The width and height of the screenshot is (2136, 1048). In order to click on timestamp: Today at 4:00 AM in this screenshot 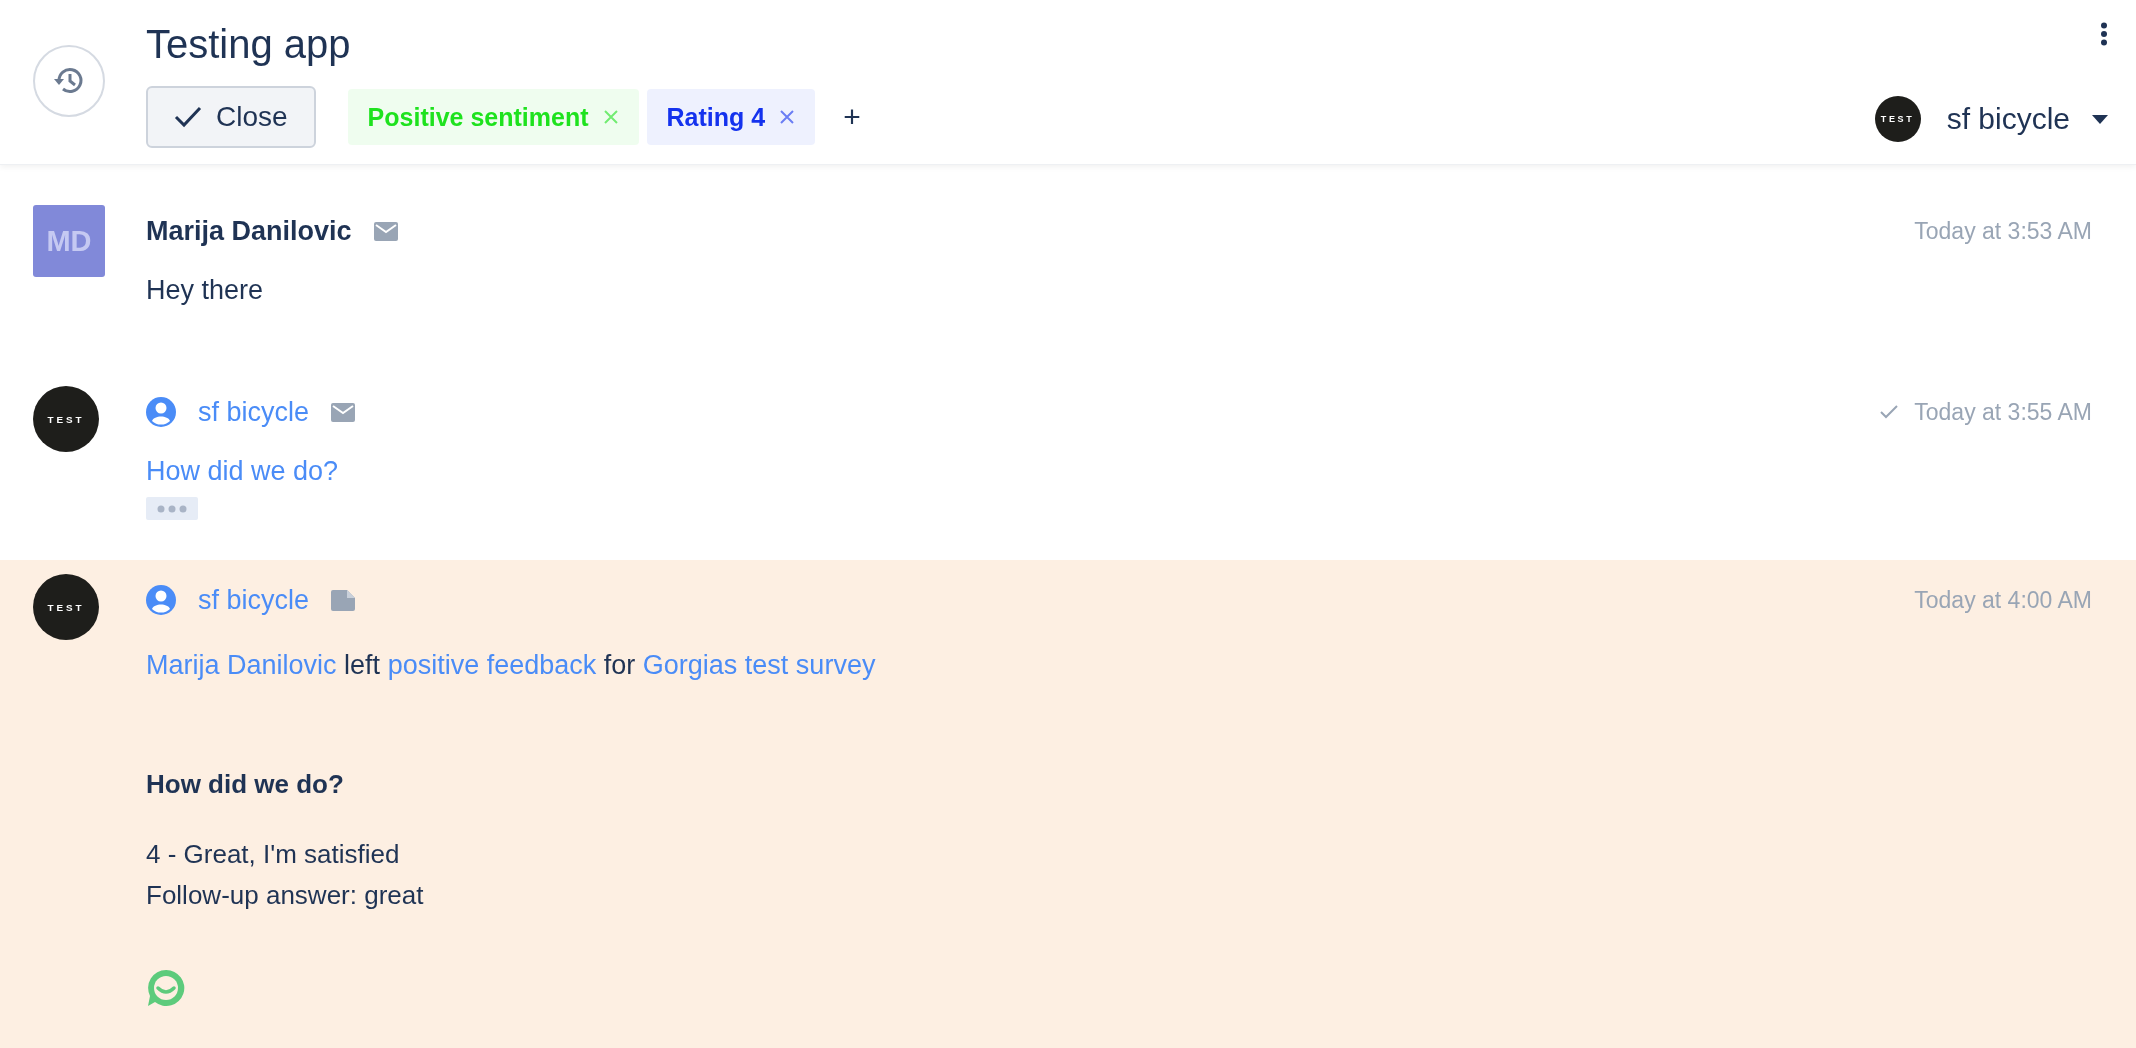, I will do `click(2003, 600)`.